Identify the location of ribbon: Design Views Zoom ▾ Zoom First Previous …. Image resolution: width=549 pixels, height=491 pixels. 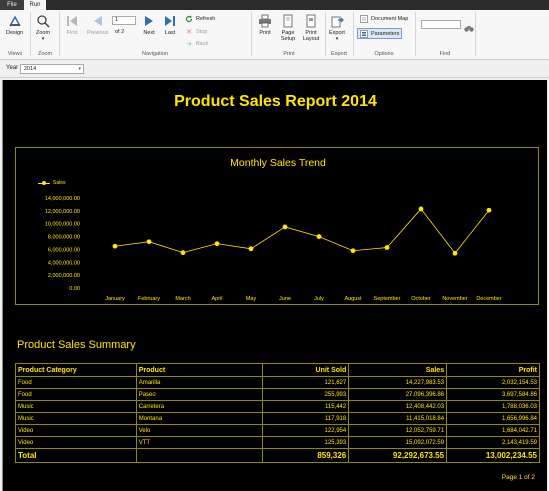
(274, 35).